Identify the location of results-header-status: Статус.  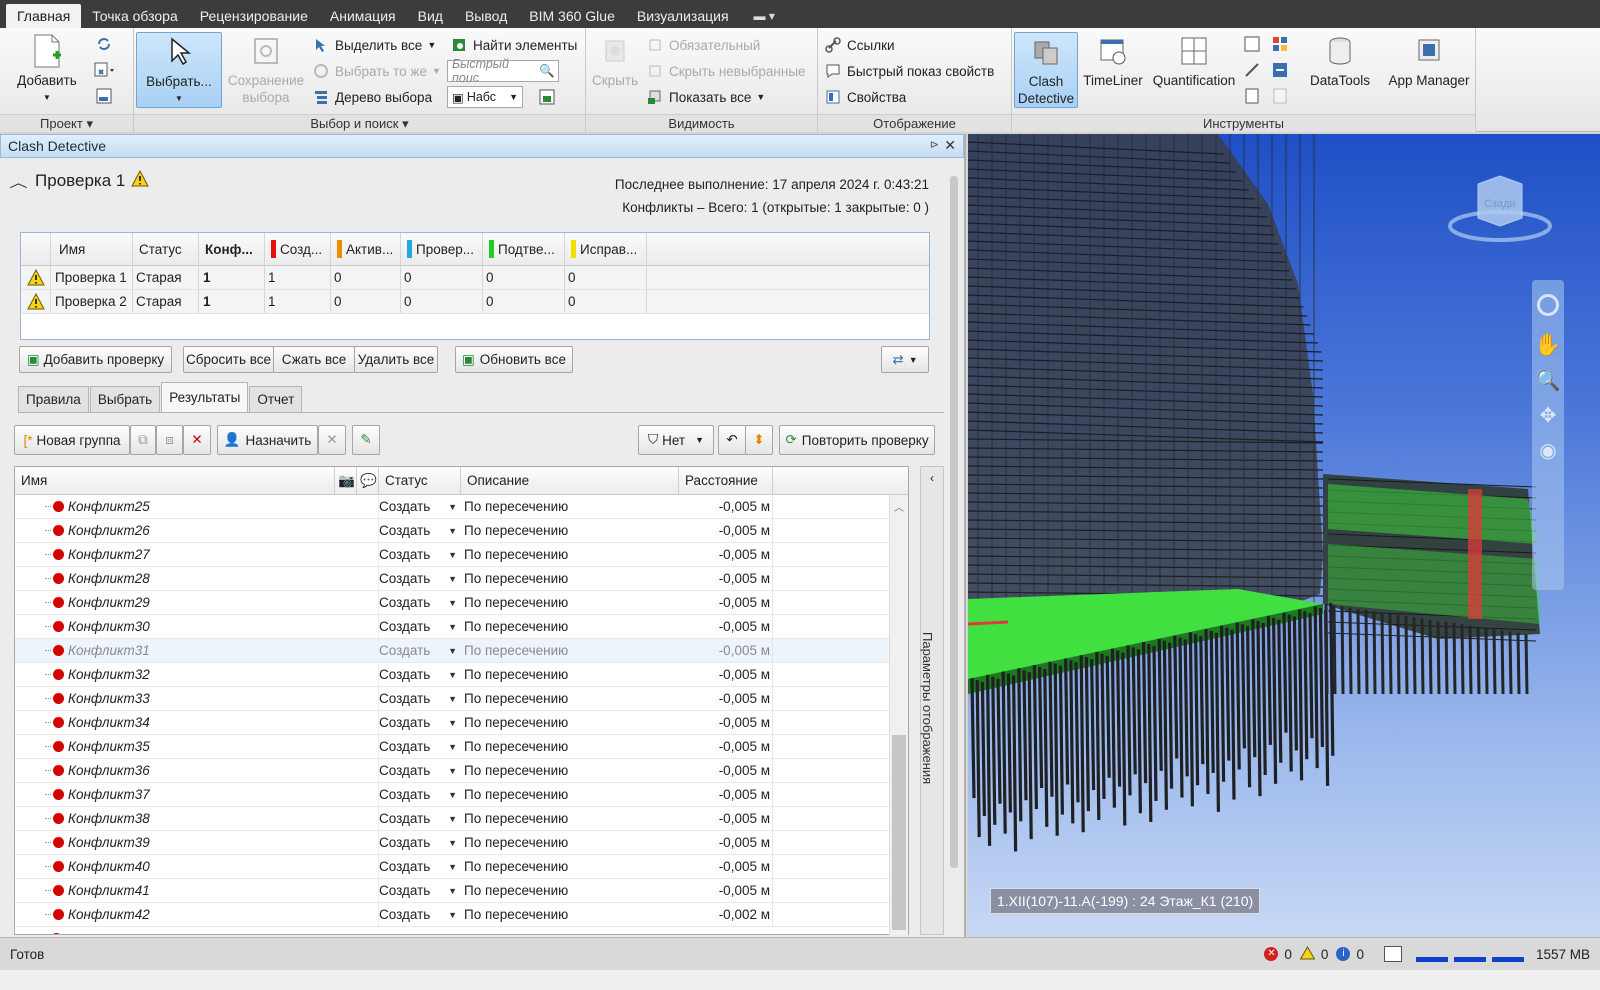
(420, 480).